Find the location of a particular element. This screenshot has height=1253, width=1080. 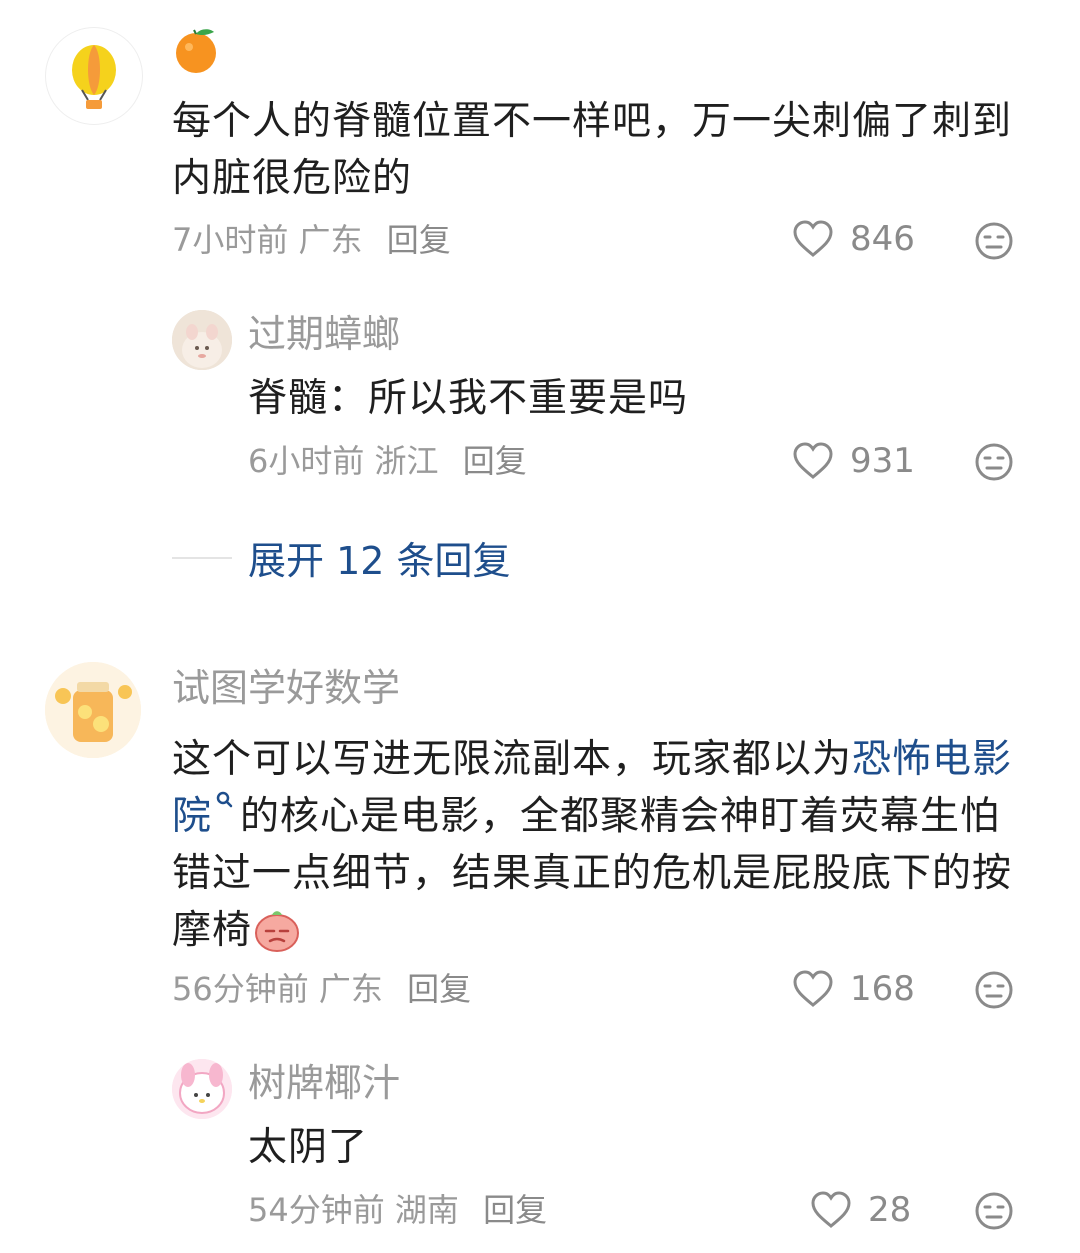

like-button: 931 is located at coordinates (853, 461).